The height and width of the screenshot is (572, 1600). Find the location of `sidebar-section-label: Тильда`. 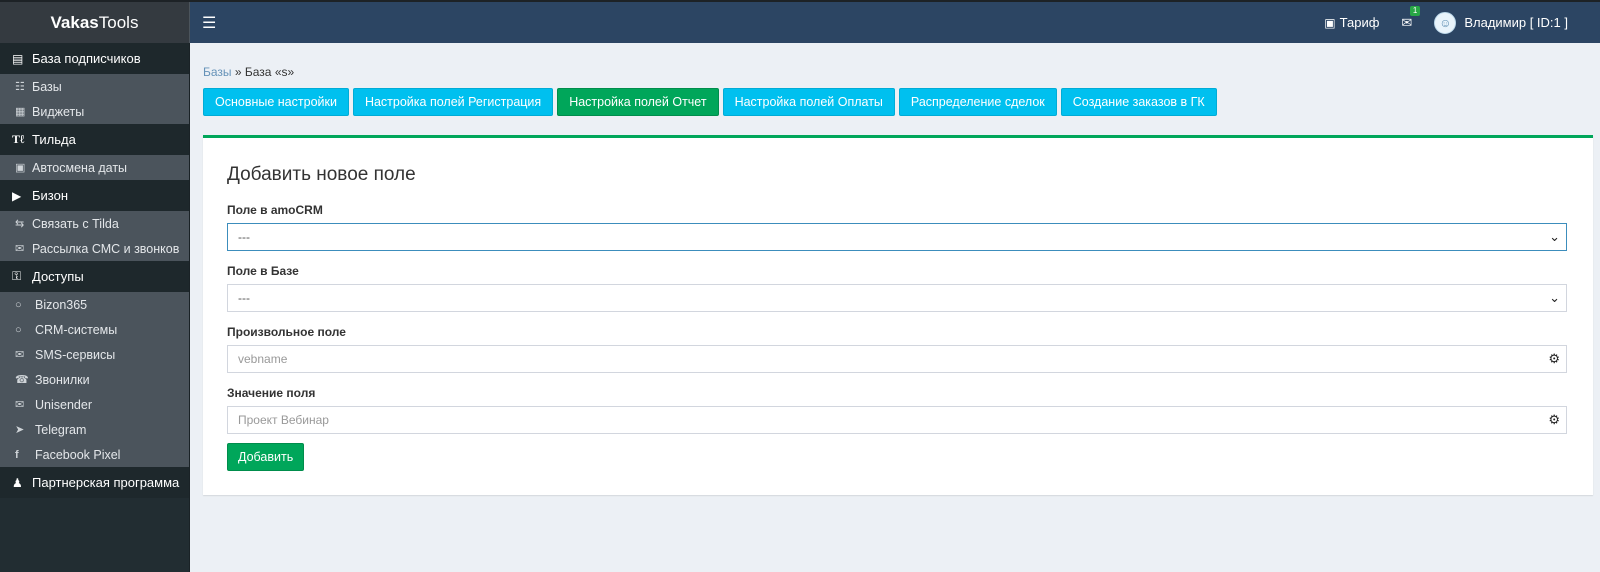

sidebar-section-label: Тильда is located at coordinates (54, 139).